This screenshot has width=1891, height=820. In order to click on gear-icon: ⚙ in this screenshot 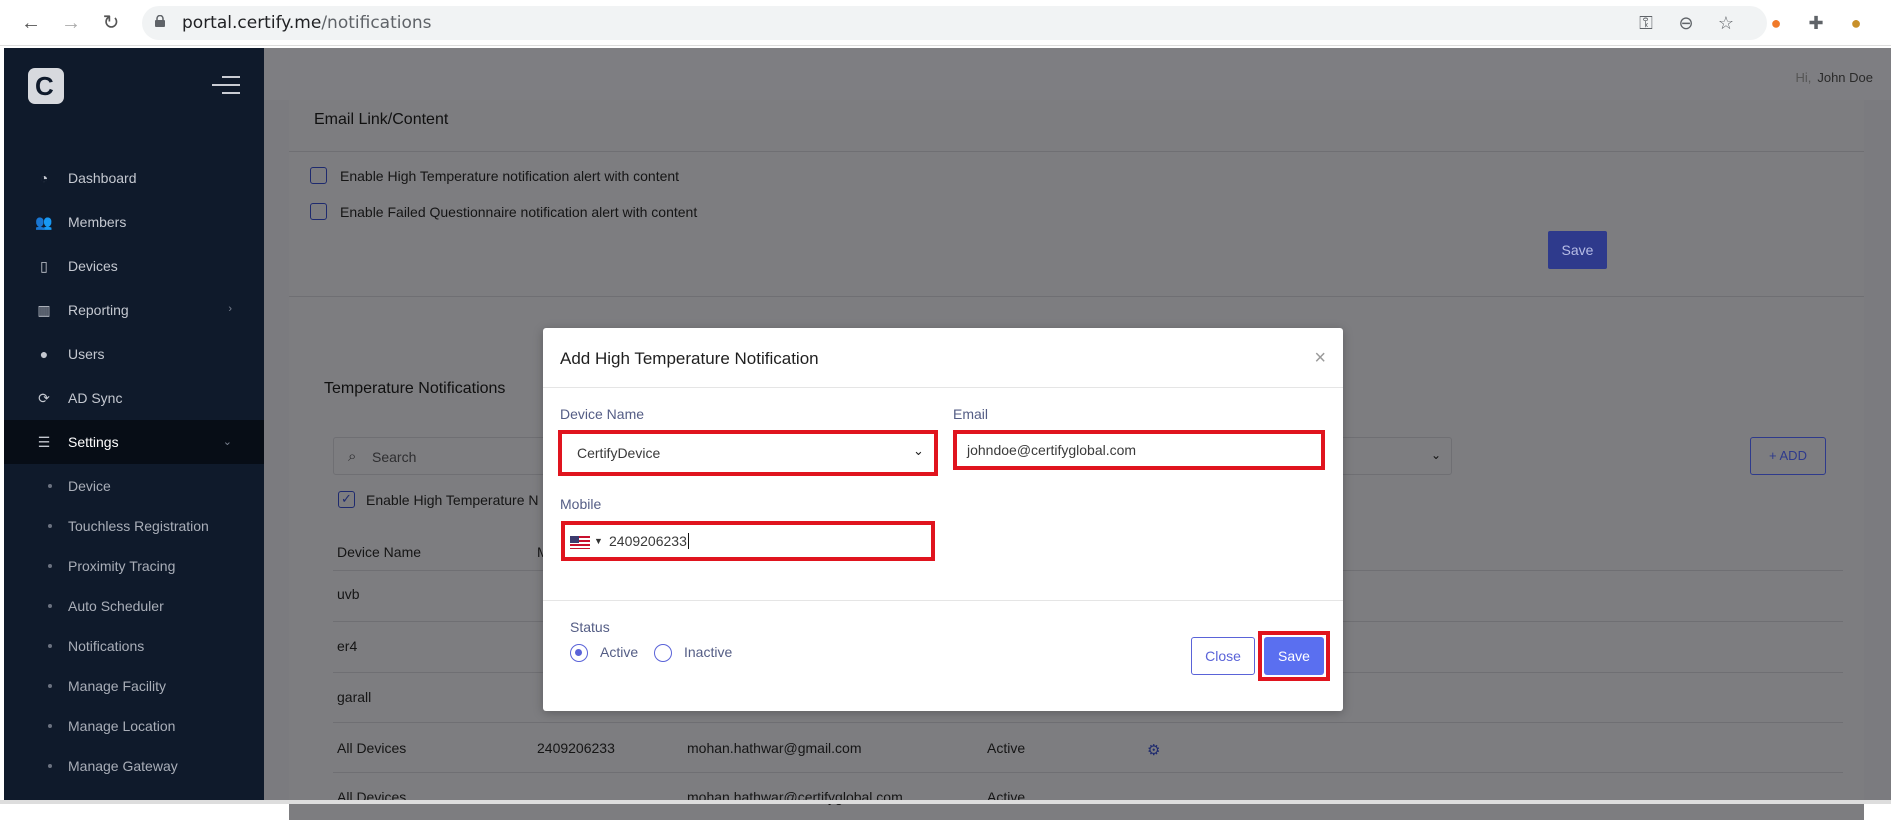, I will do `click(1153, 750)`.